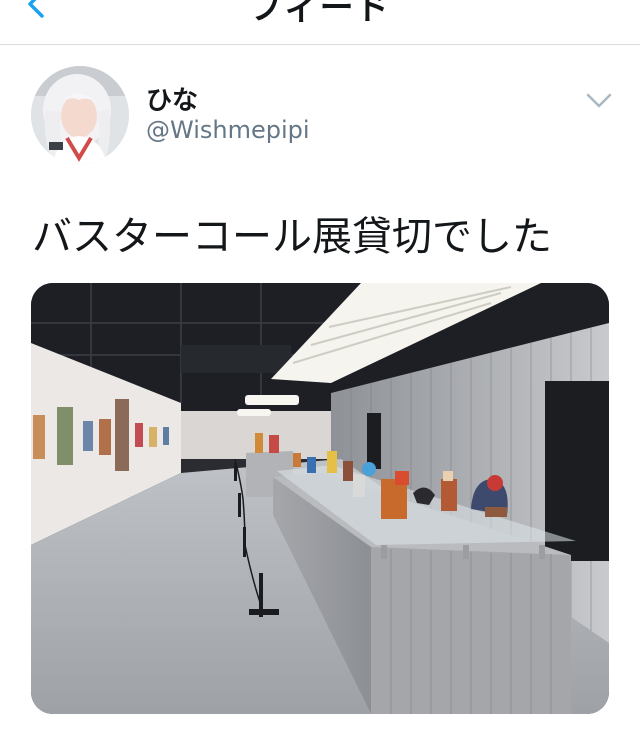 The width and height of the screenshot is (640, 747). I want to click on display-name: ひな, so click(172, 98).